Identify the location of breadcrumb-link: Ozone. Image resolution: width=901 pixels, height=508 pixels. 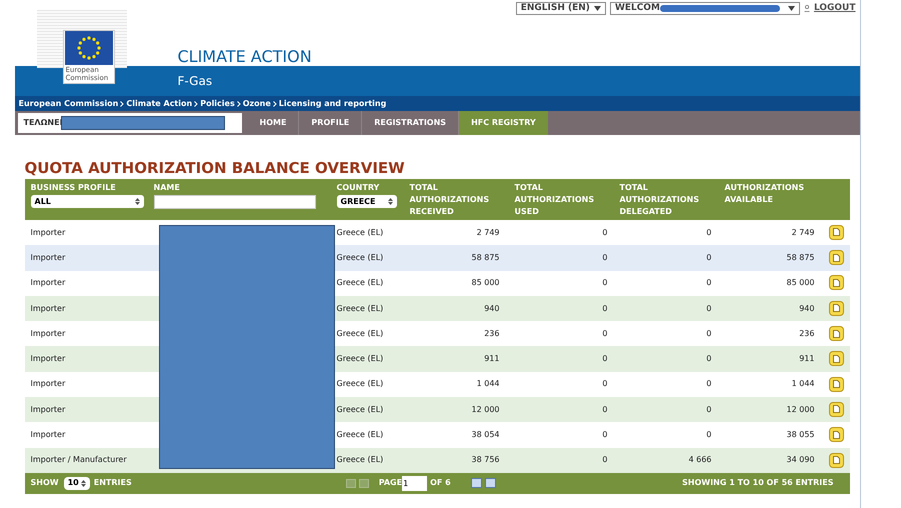
(256, 104).